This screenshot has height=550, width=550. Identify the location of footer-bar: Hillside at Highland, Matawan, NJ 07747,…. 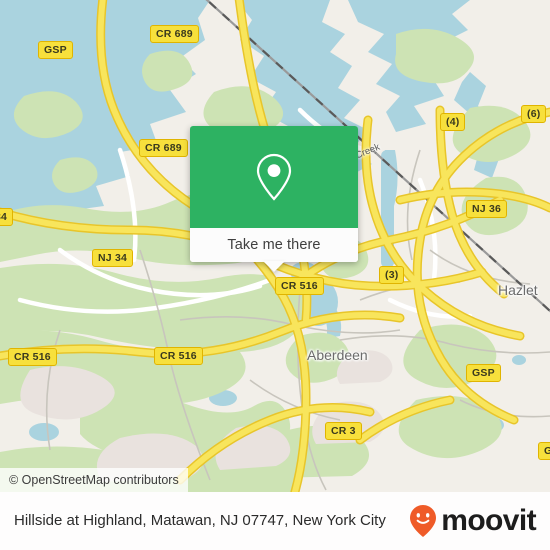
(275, 521).